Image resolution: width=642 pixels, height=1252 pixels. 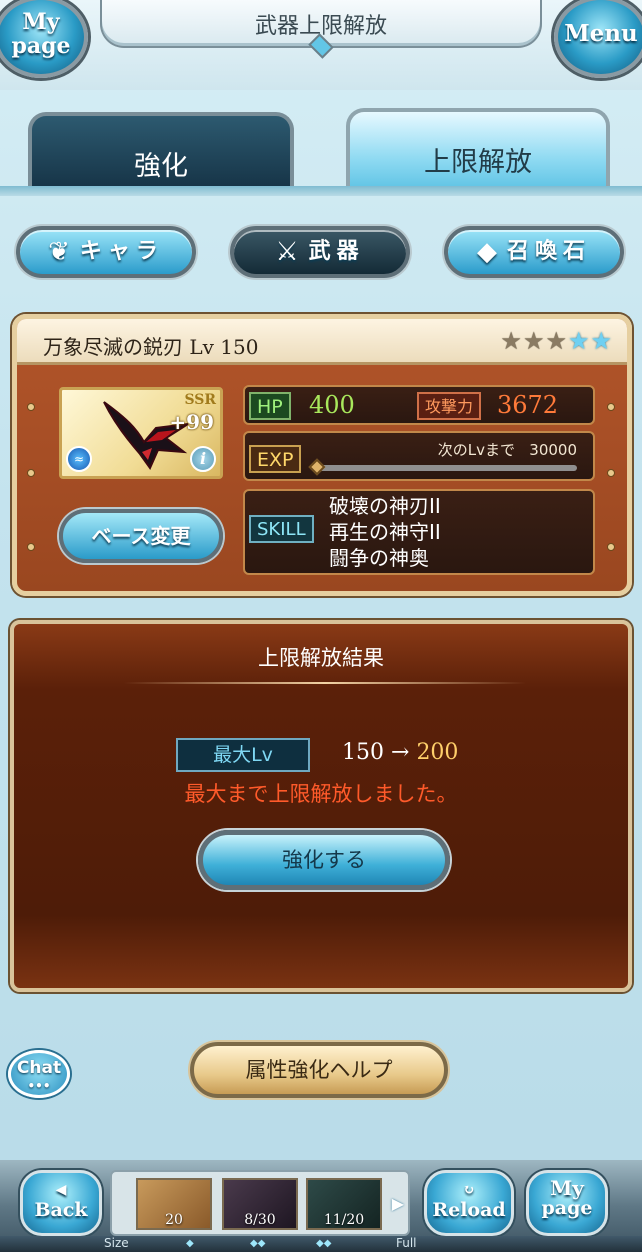 I want to click on hp-value: 400, so click(x=332, y=405).